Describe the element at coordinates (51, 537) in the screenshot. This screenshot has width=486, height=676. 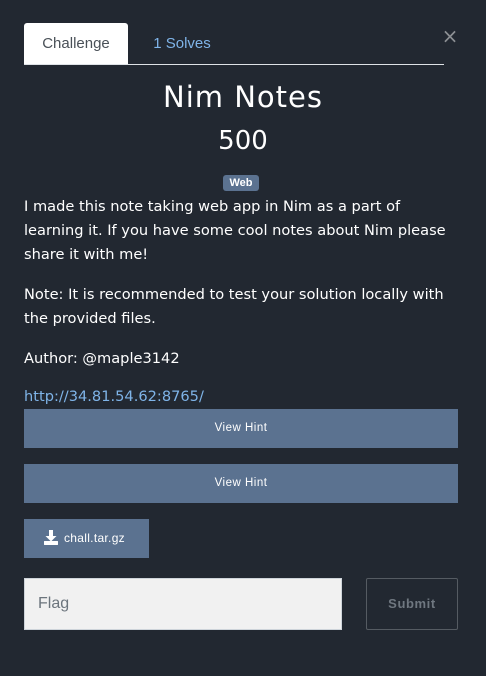
I see `download-icon` at that location.